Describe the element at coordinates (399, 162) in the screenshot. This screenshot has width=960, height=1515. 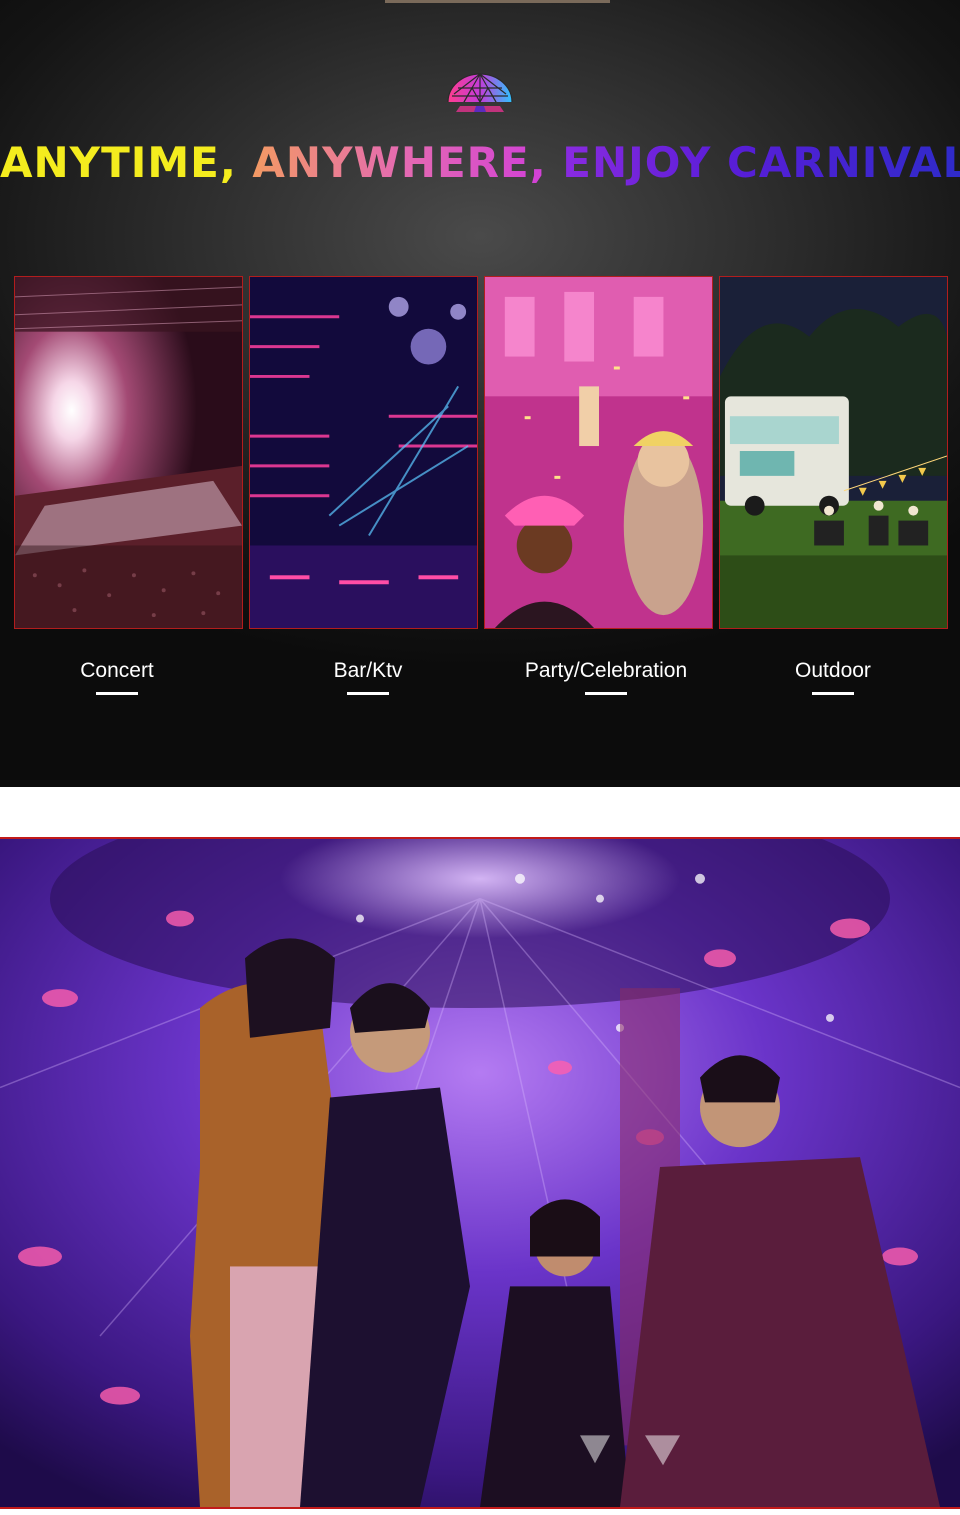
I see `headline-part-2: ANYWHERE,` at that location.